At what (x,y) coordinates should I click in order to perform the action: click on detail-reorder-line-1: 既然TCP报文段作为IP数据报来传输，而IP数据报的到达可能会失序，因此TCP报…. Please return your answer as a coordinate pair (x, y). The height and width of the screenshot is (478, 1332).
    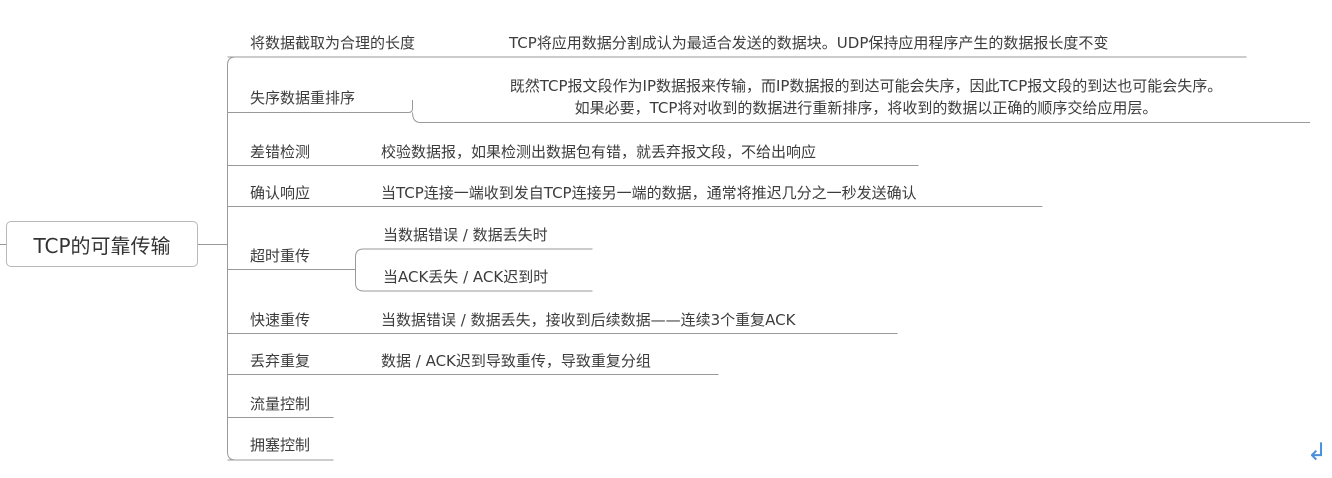
    Looking at the image, I should click on (866, 86).